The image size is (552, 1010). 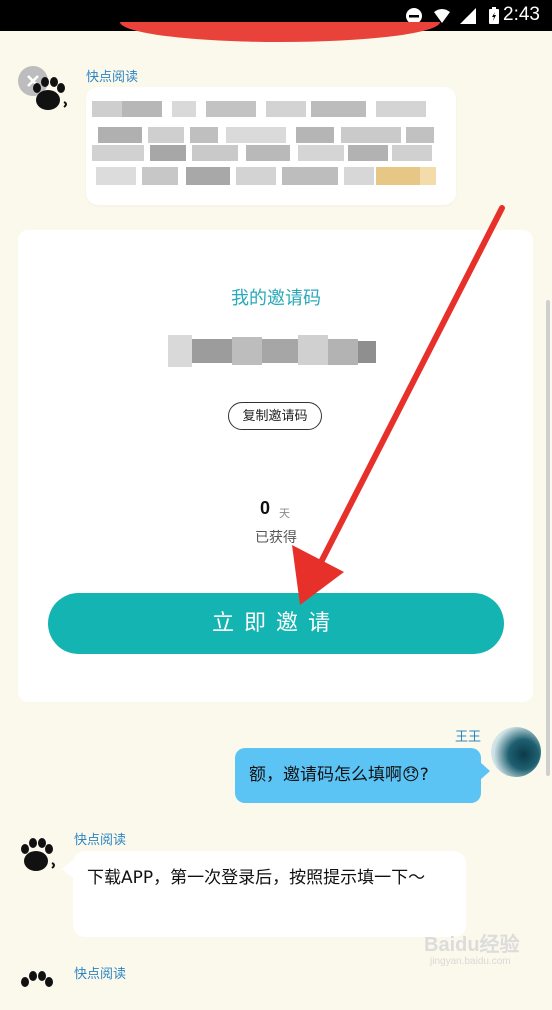 What do you see at coordinates (269, 894) in the screenshot?
I see `reply-message-bubble: 下载APP，第一次登录后，按照提示填一下～` at bounding box center [269, 894].